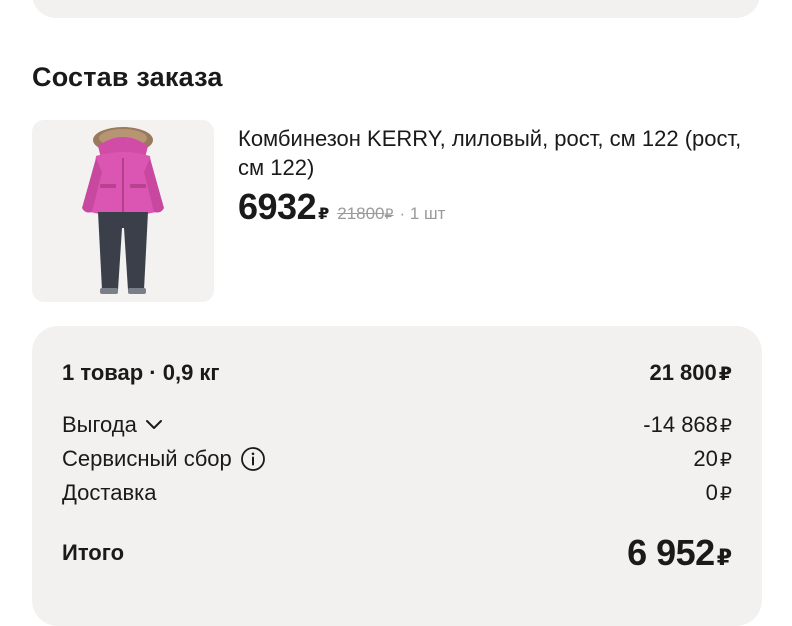 The image size is (792, 626). What do you see at coordinates (397, 425) in the screenshot?
I see `summary-discount-row: Выгода -14 868 ₽` at bounding box center [397, 425].